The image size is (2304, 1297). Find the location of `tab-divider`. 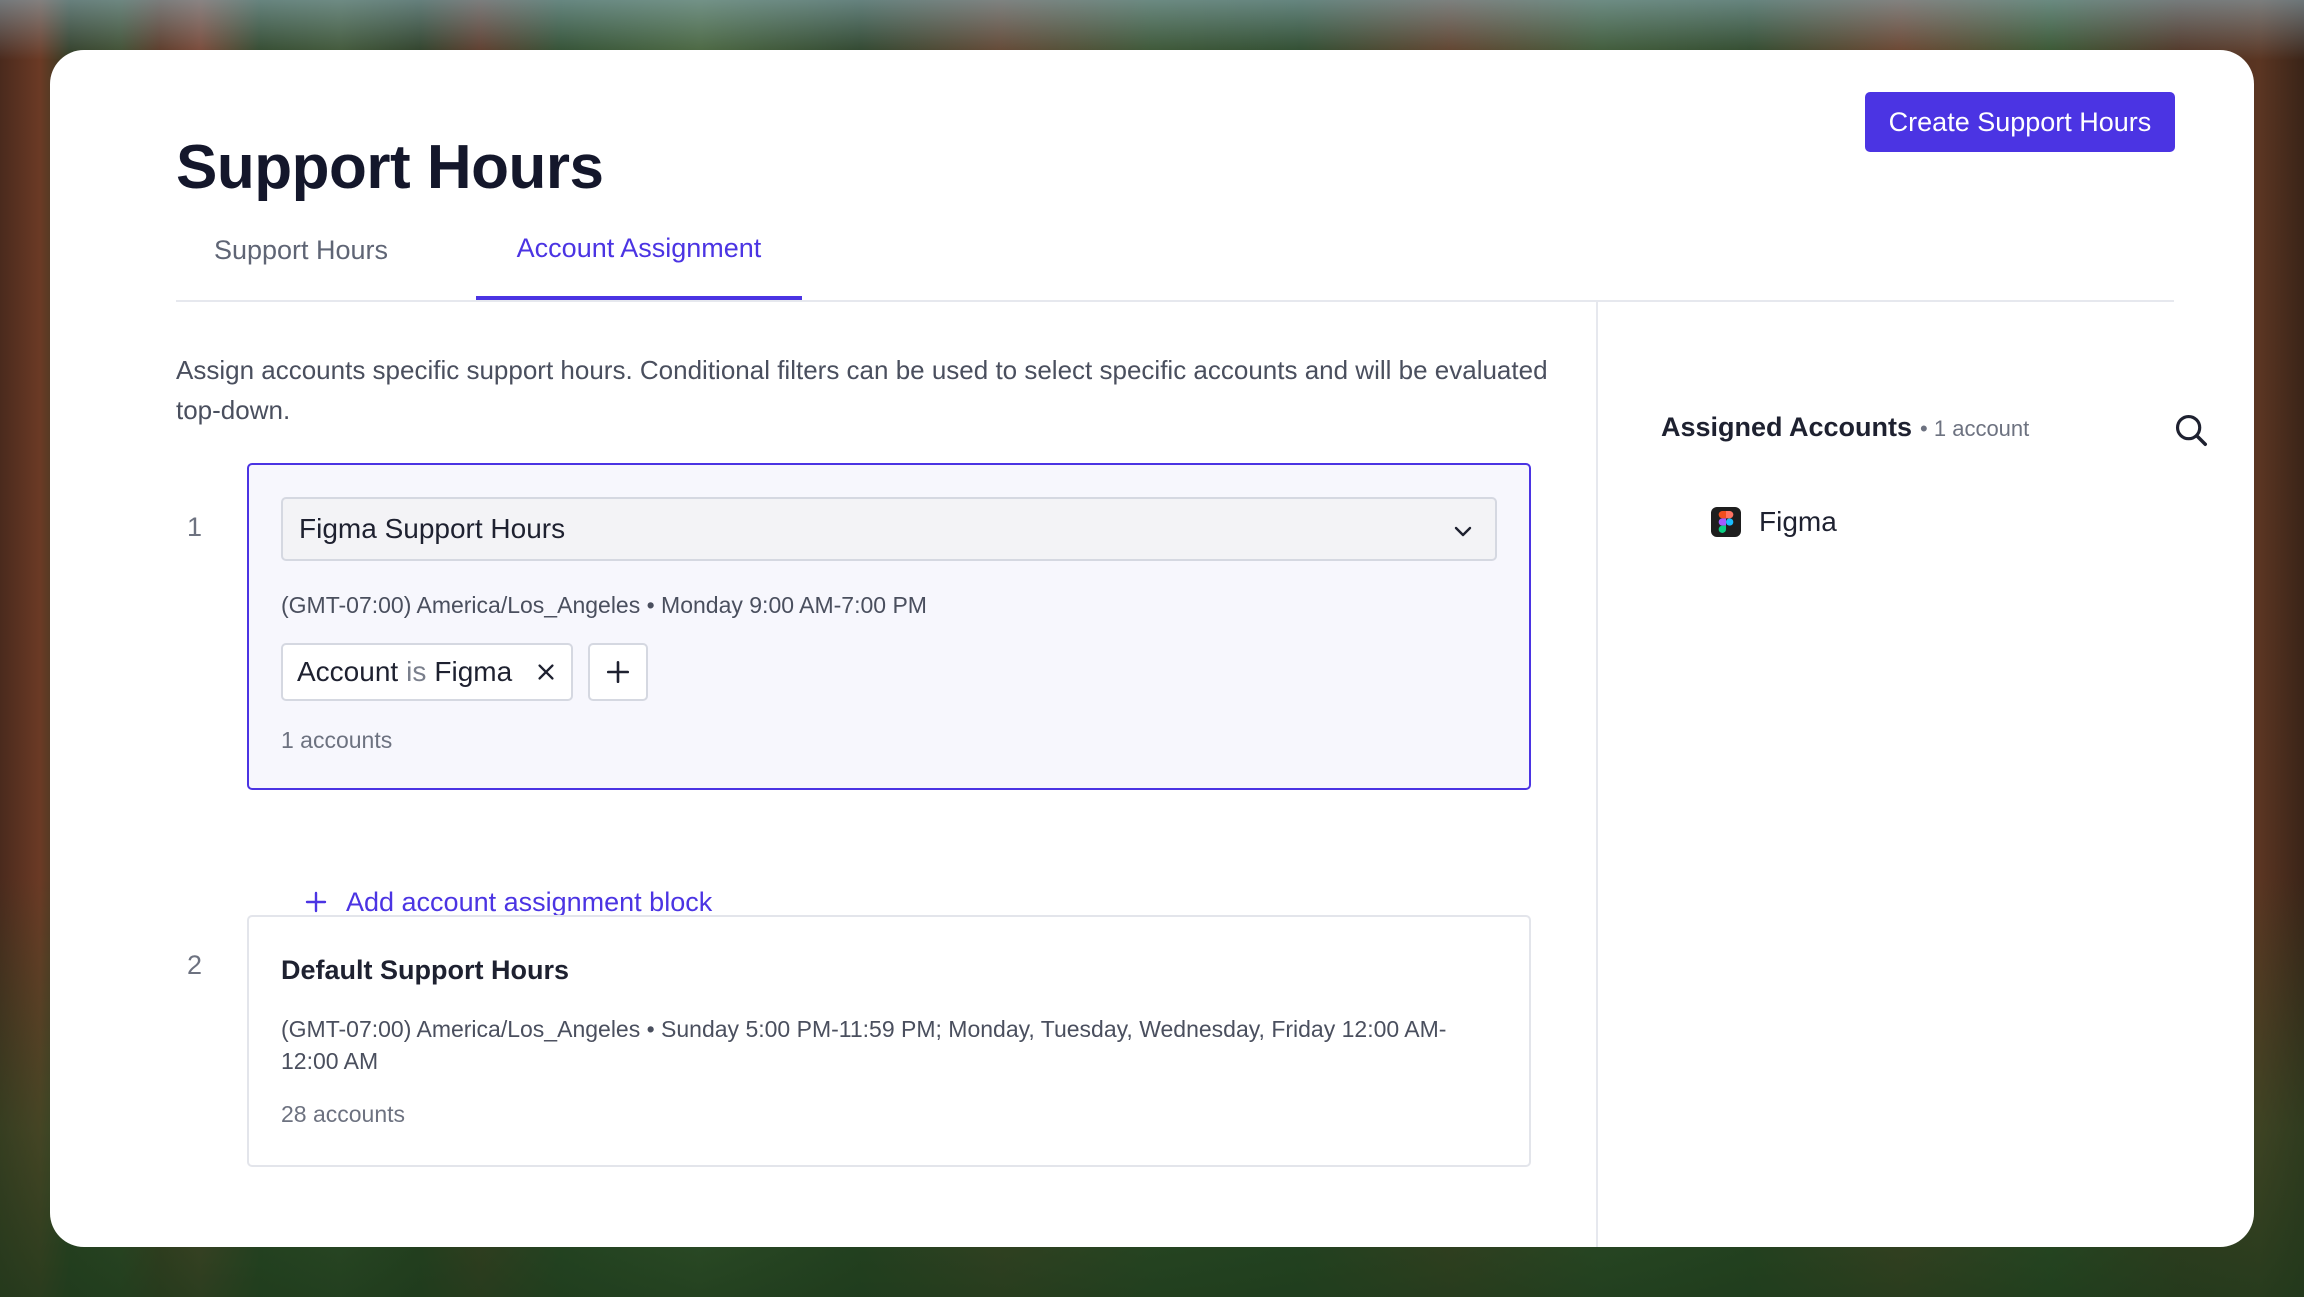

tab-divider is located at coordinates (1175, 301).